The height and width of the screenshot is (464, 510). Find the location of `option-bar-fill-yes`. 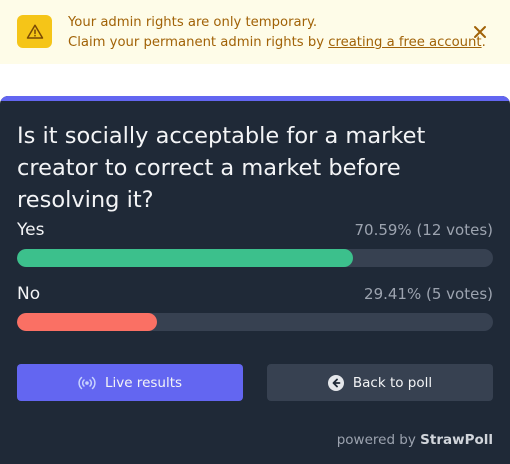

option-bar-fill-yes is located at coordinates (185, 258).